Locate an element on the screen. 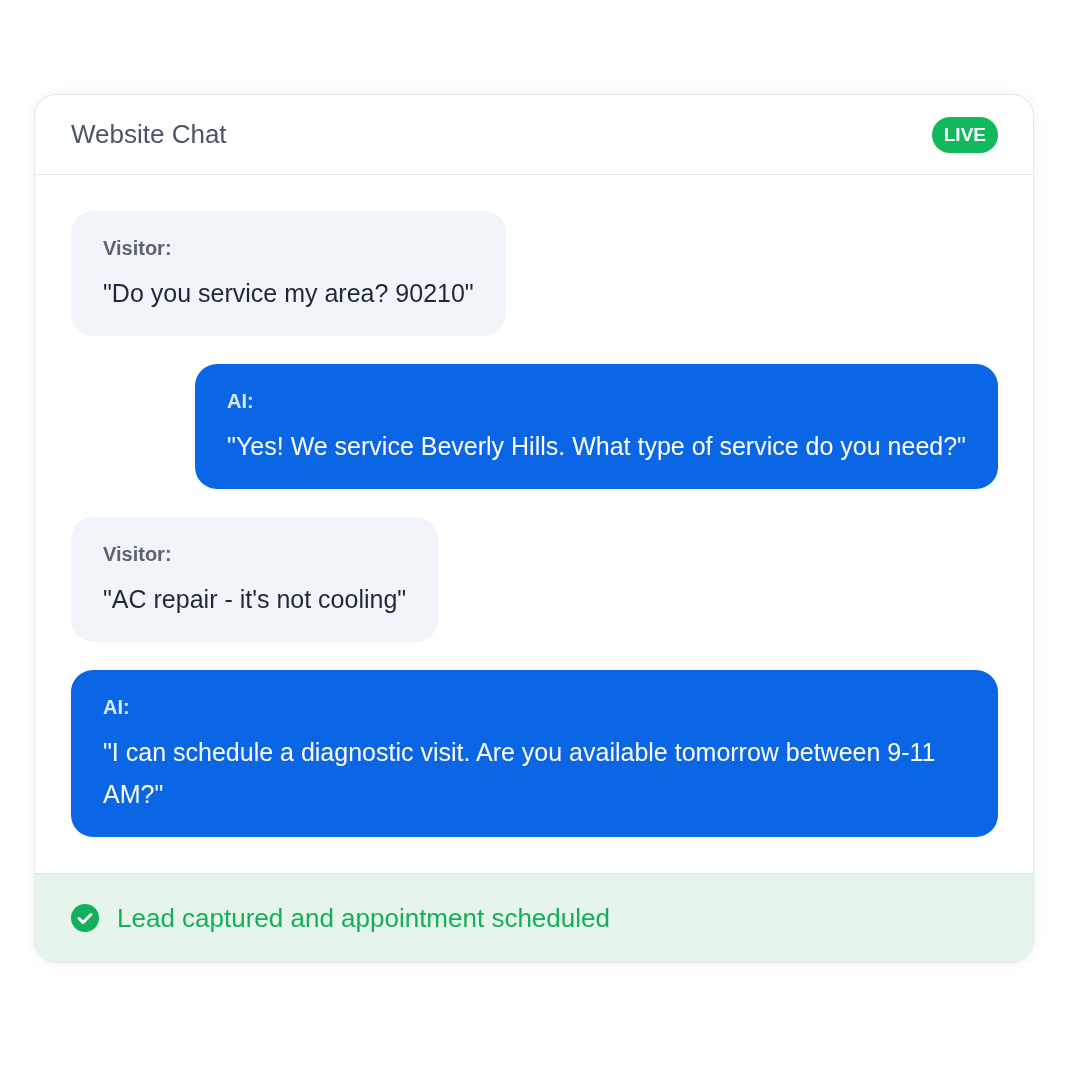 Image resolution: width=1080 pixels, height=1080 pixels. check-icon is located at coordinates (85, 918).